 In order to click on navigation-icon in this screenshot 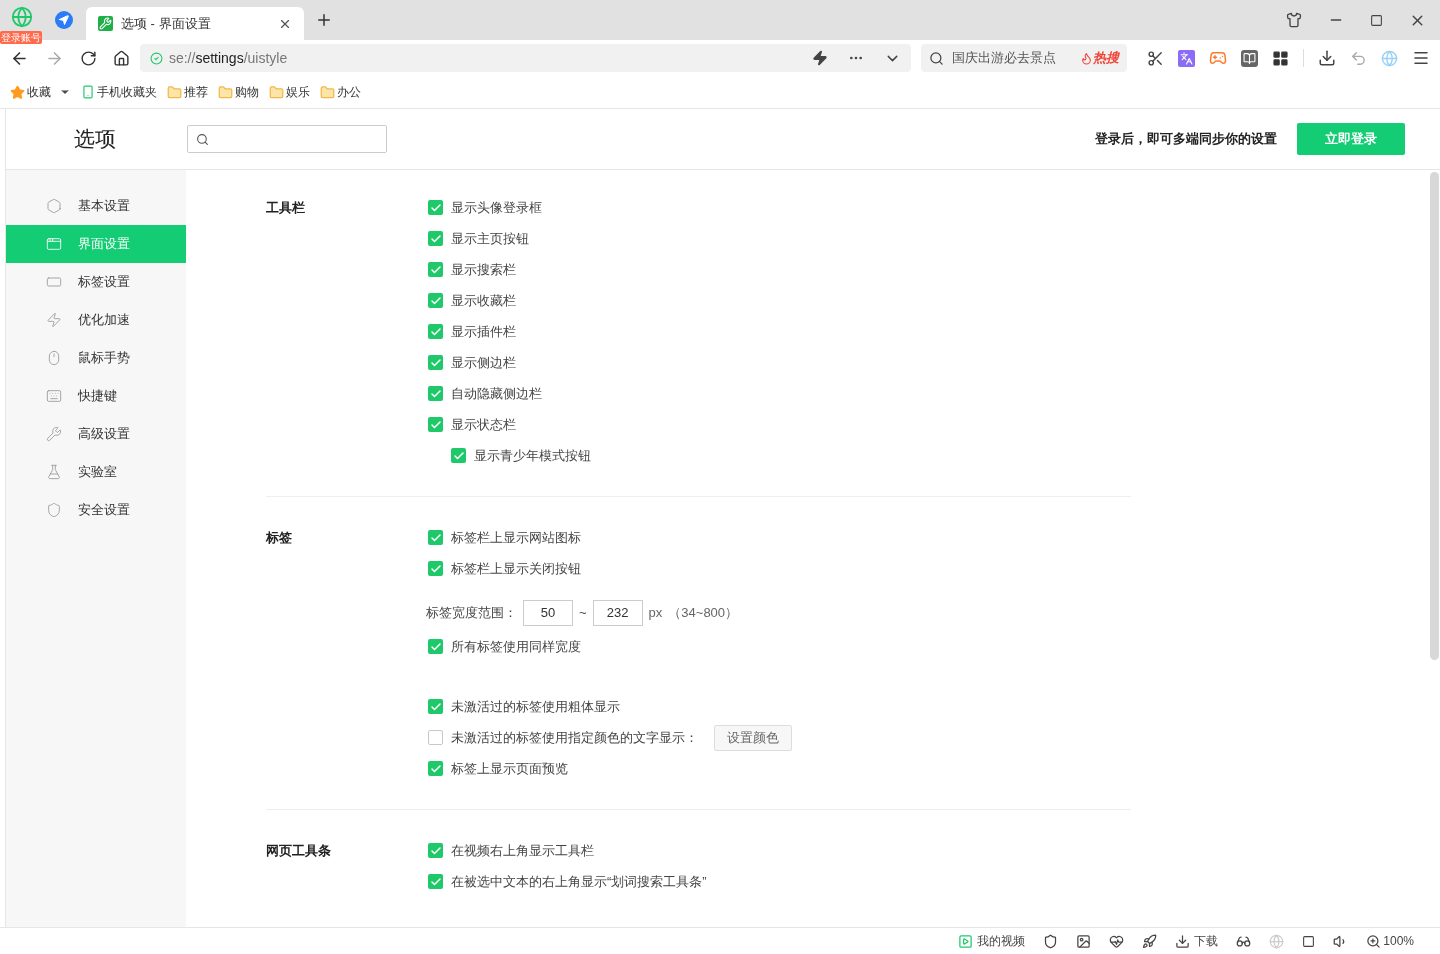, I will do `click(64, 20)`.